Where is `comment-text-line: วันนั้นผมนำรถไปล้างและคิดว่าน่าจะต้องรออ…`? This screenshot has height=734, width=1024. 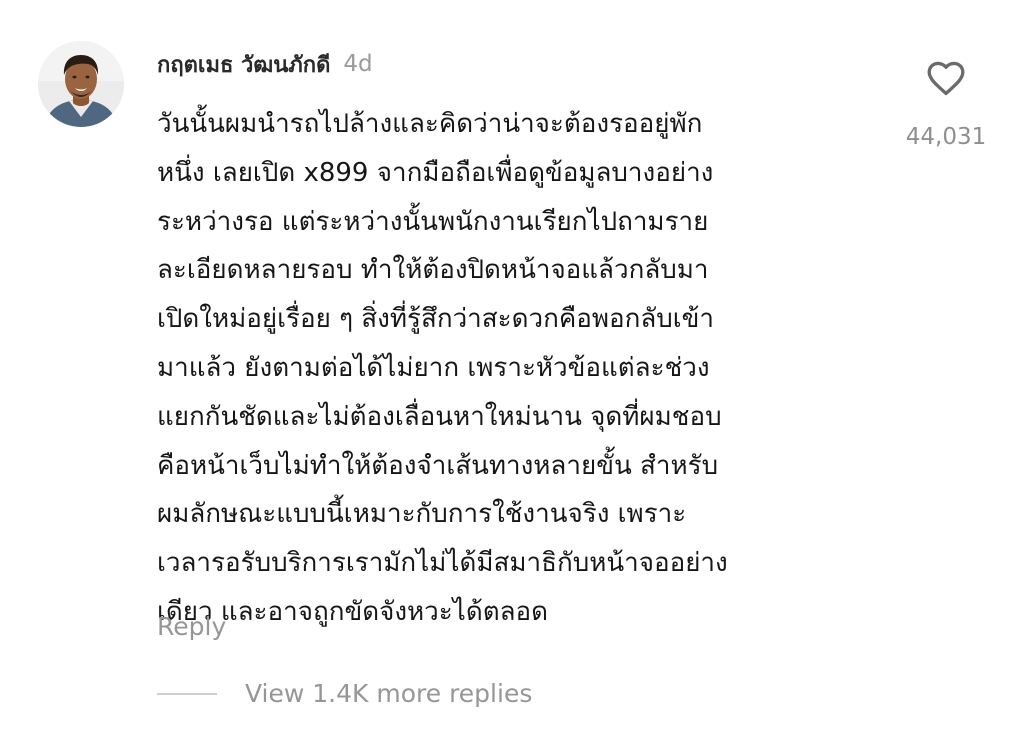 comment-text-line: วันนั้นผมนำรถไปล้างและคิดว่าน่าจะต้องรออ… is located at coordinates (430, 124).